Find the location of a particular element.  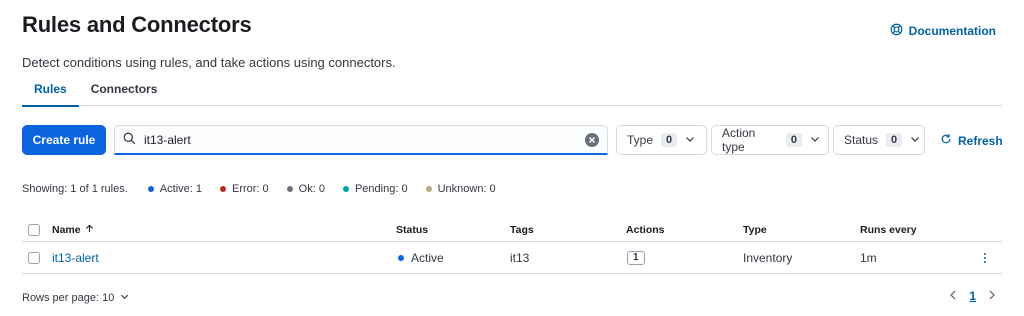

tab-bar: Rules Connectors is located at coordinates (512, 92).